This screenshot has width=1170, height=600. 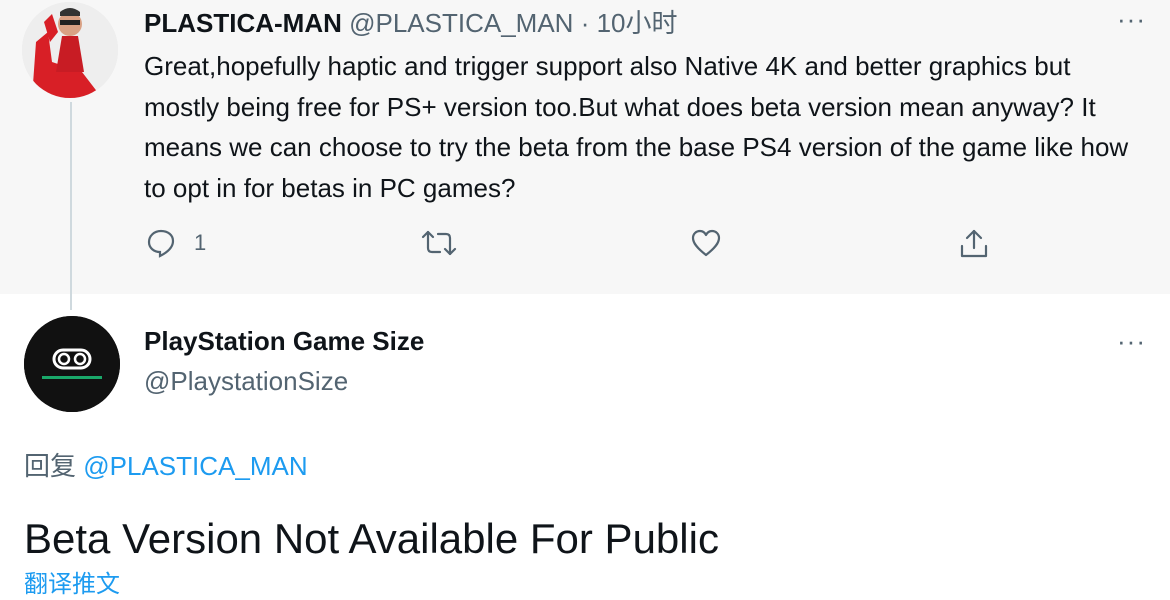 I want to click on thread-line, so click(x=71, y=206).